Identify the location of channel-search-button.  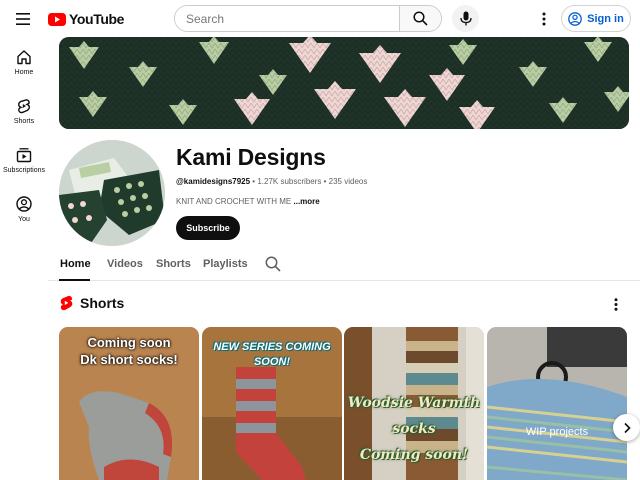
(273, 266).